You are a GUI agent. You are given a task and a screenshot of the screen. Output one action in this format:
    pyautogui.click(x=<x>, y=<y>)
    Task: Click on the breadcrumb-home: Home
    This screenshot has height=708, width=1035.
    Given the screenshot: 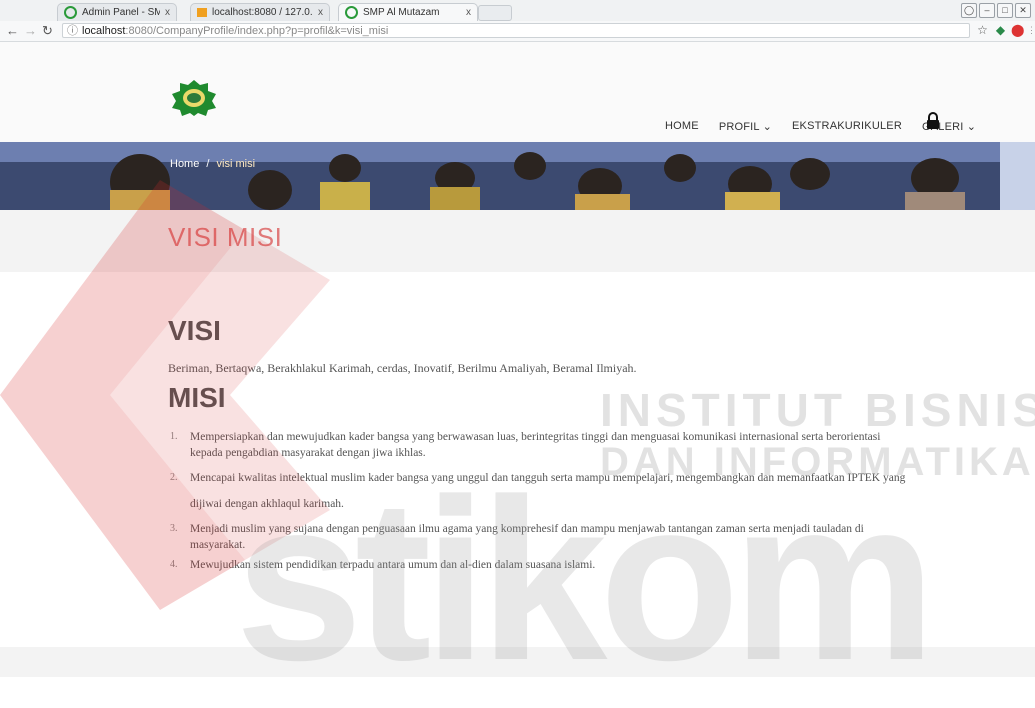 What is the action you would take?
    pyautogui.click(x=184, y=164)
    